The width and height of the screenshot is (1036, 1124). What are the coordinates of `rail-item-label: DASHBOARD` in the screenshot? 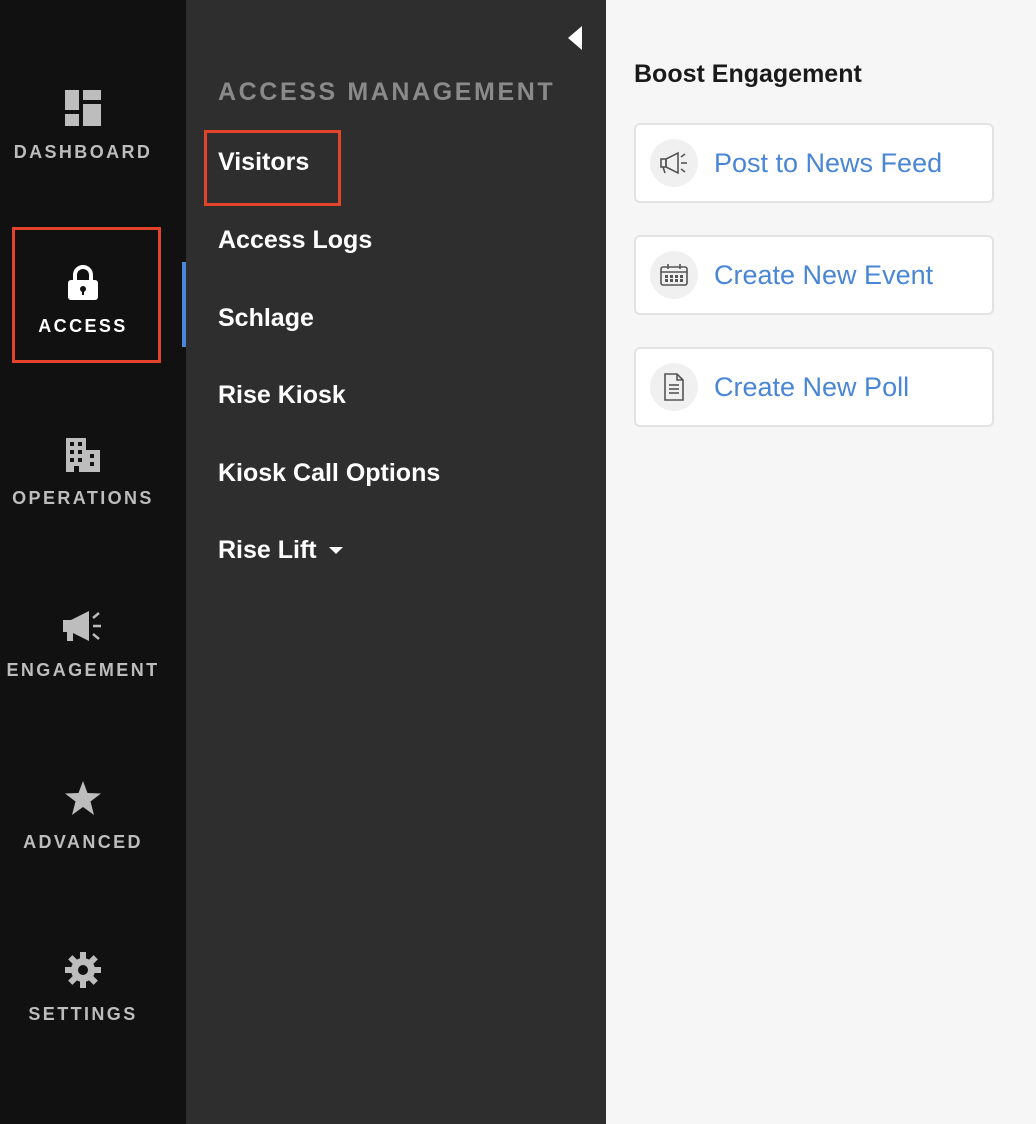 It's located at (83, 152).